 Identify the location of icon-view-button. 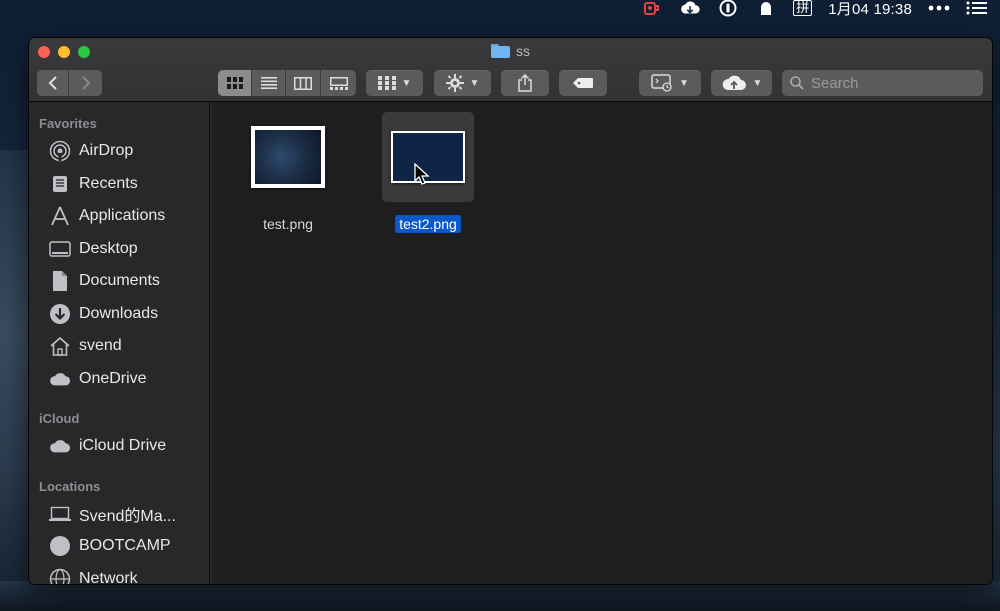
(235, 83).